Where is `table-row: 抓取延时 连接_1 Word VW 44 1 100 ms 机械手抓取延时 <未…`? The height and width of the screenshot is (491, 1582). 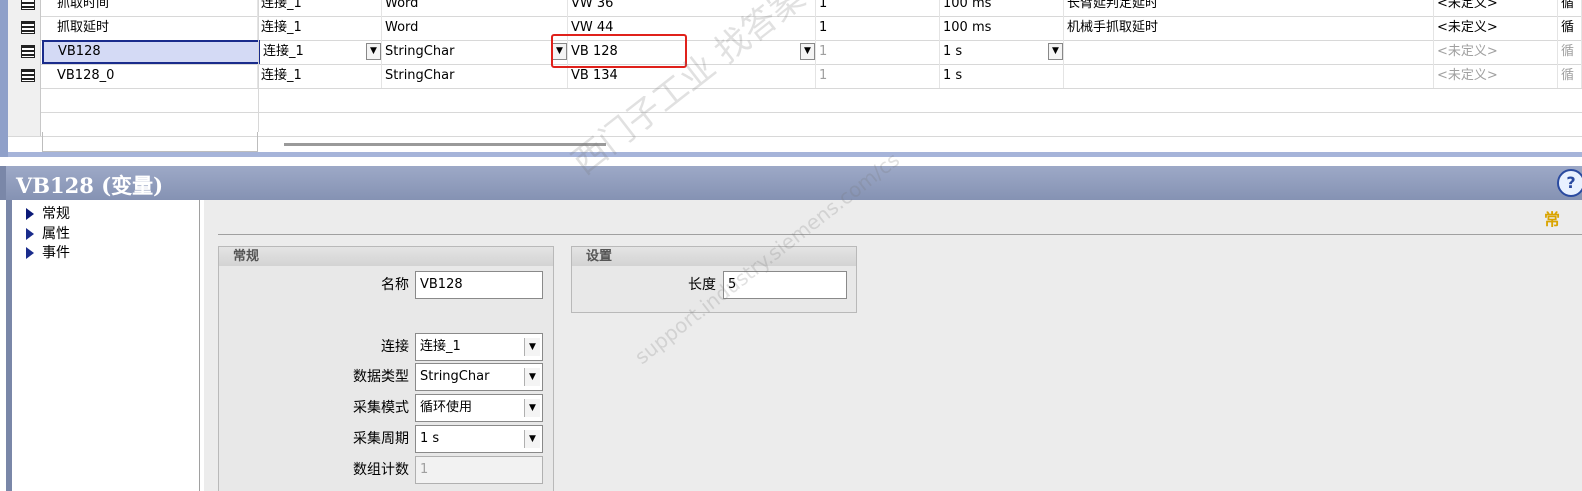 table-row: 抓取延时 连接_1 Word VW 44 1 100 ms 机械手抓取延时 <未… is located at coordinates (795, 28).